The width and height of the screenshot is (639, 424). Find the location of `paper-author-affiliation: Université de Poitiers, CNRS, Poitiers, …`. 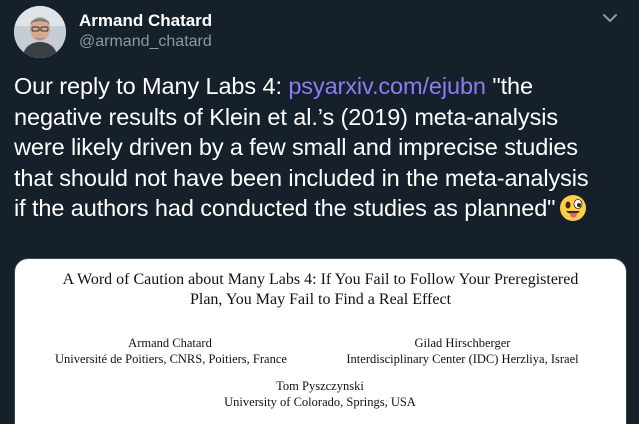

paper-author-affiliation: Université de Poitiers, CNRS, Poitiers, … is located at coordinates (171, 359).